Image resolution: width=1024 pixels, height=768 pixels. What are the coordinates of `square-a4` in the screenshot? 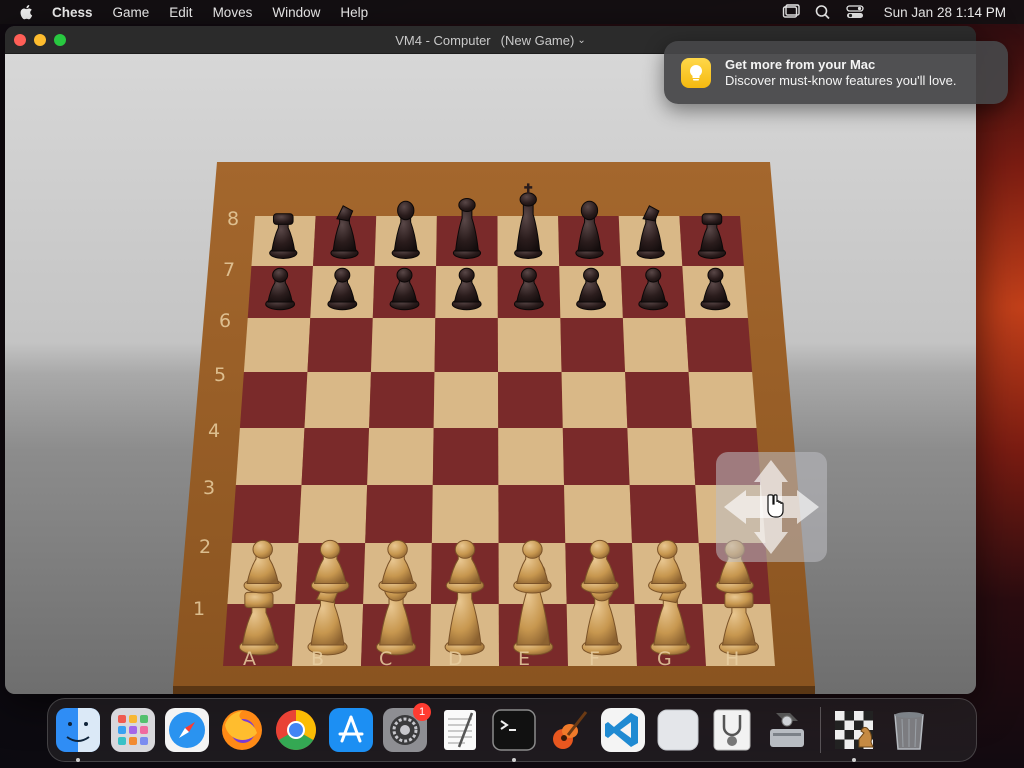 It's located at (270, 456).